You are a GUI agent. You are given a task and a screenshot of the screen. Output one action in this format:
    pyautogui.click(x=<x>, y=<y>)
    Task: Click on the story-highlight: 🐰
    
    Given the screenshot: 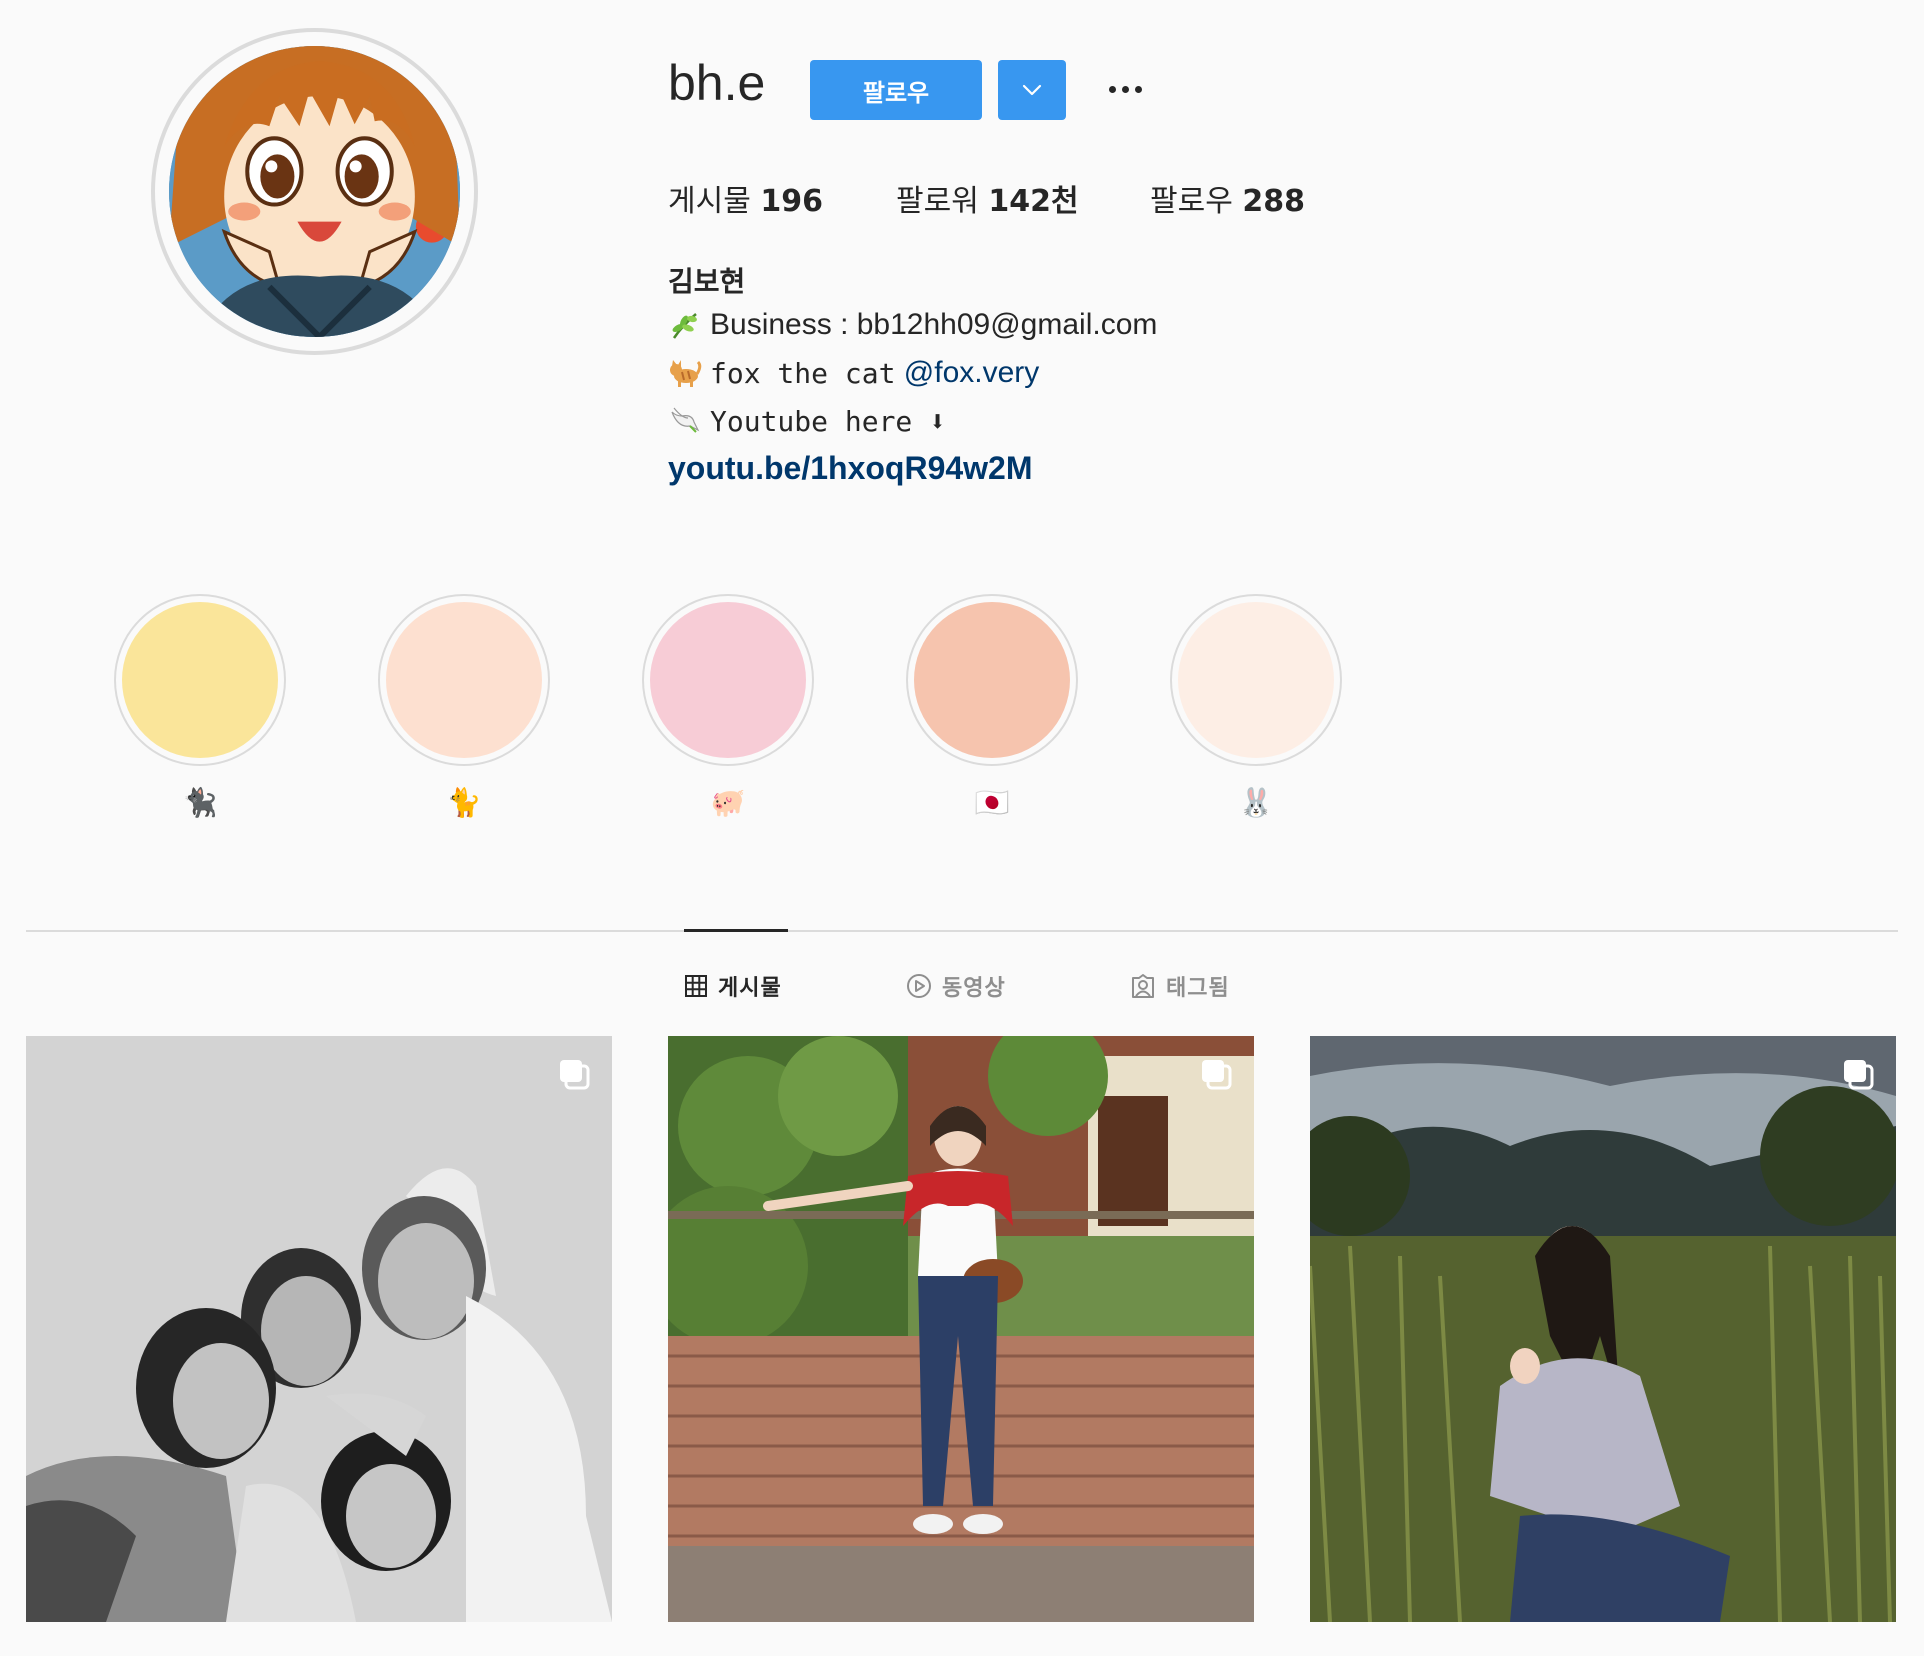 What is the action you would take?
    pyautogui.click(x=1256, y=706)
    